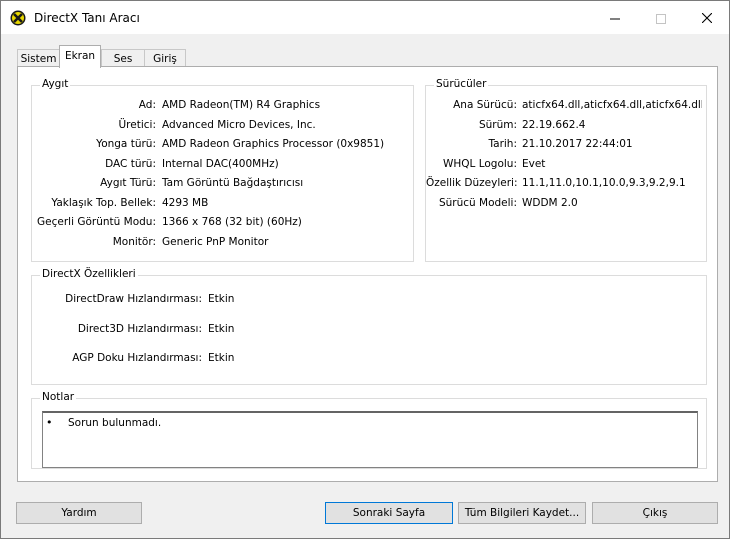 The image size is (730, 539). I want to click on notes-title: Notlar, so click(58, 397).